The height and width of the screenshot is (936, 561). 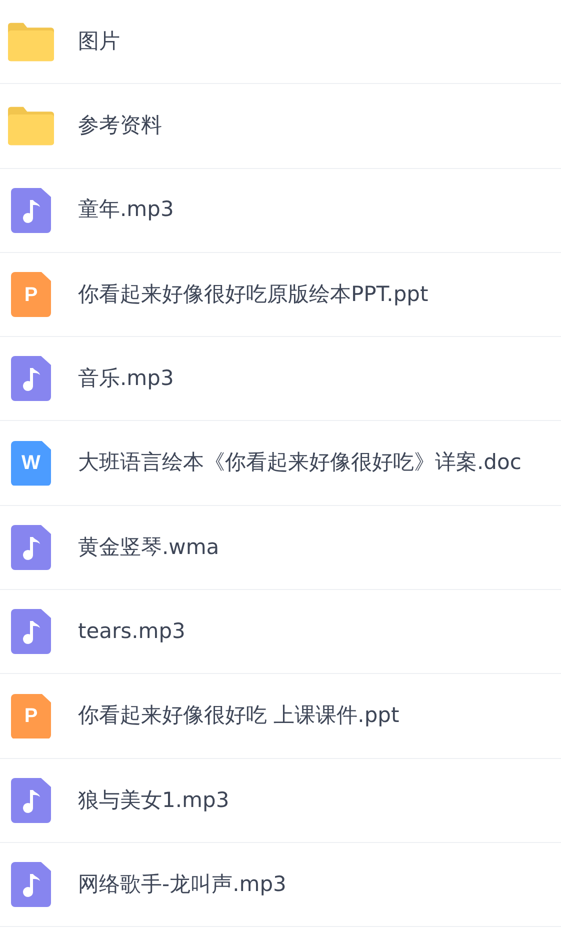 What do you see at coordinates (126, 379) in the screenshot?
I see `file-name: 音乐.mp3` at bounding box center [126, 379].